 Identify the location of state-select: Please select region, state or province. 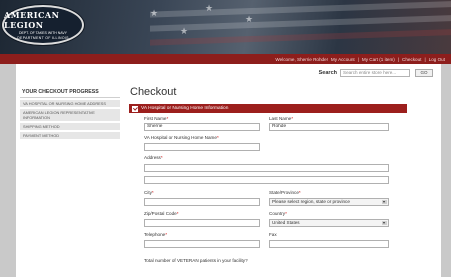
(329, 202).